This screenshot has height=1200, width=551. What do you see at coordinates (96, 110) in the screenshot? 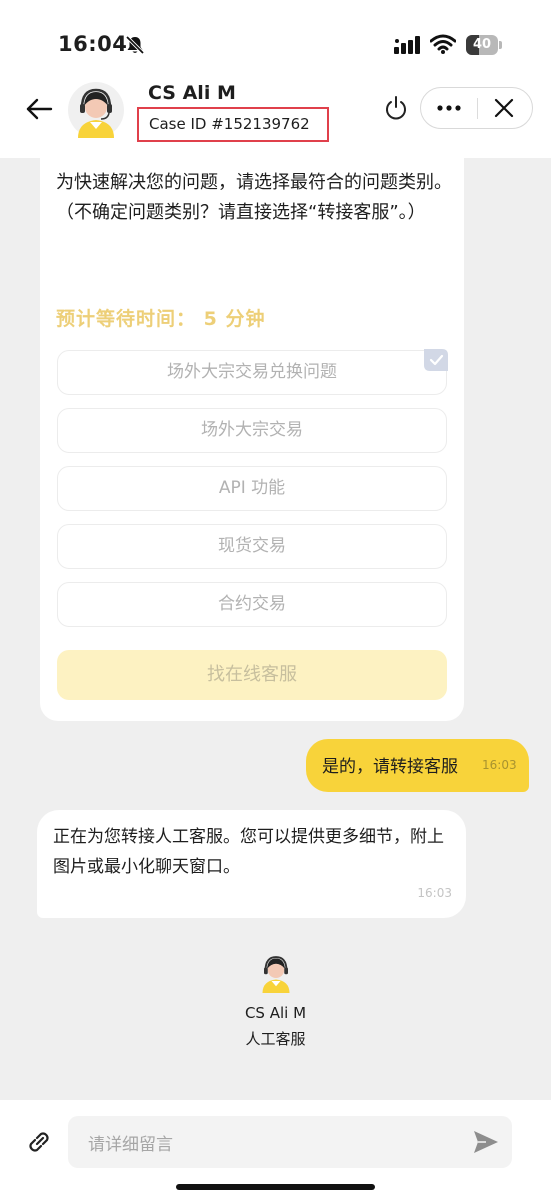
I see `agent-avatar` at bounding box center [96, 110].